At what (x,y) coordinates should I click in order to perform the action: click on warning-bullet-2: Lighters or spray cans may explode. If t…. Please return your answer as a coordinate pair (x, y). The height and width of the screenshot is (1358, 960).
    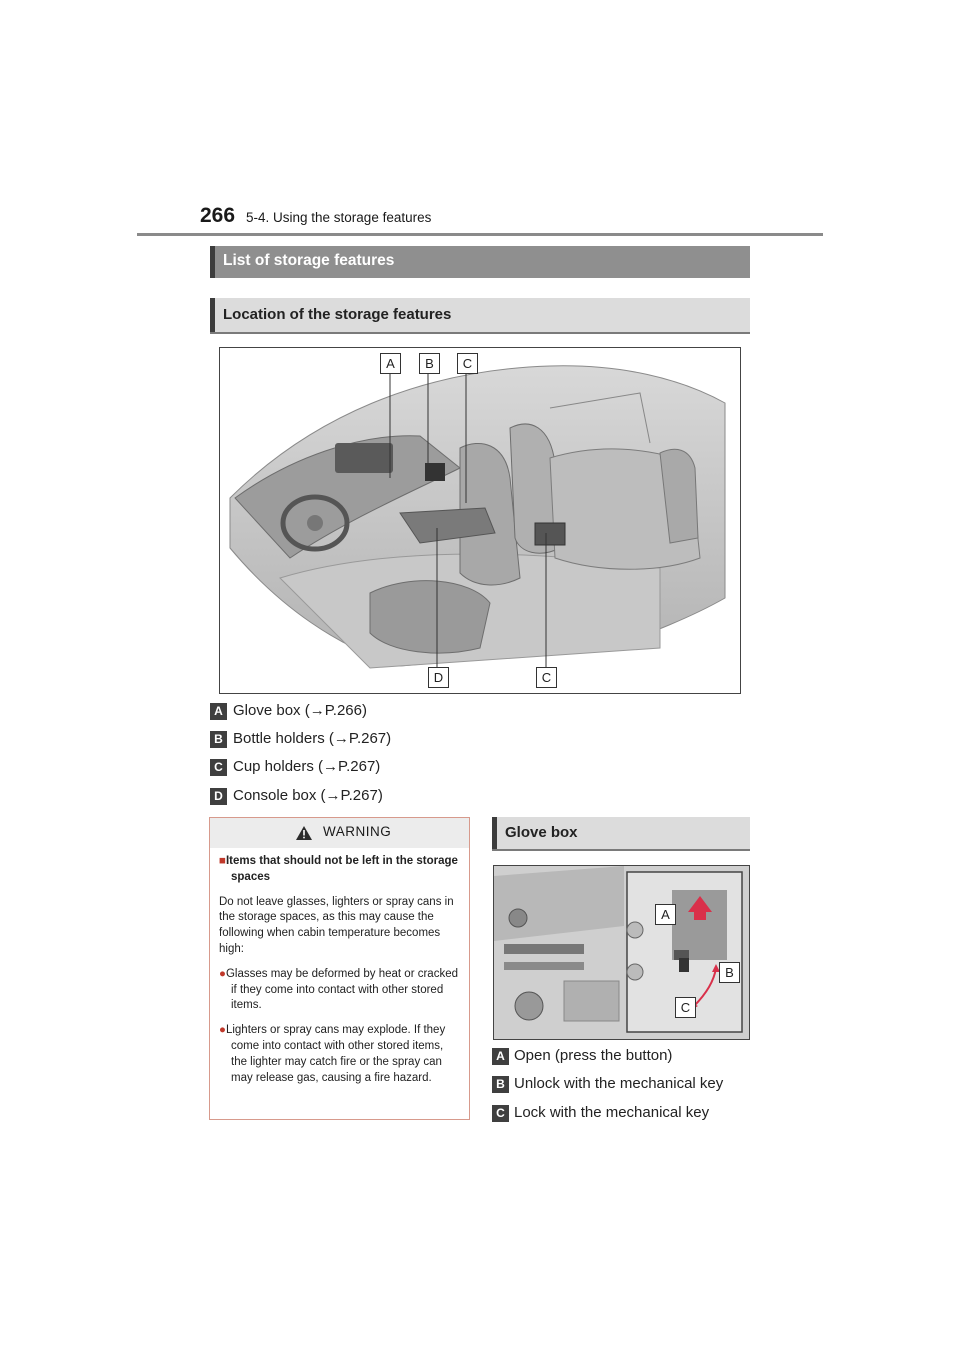
    Looking at the image, I should click on (335, 1054).